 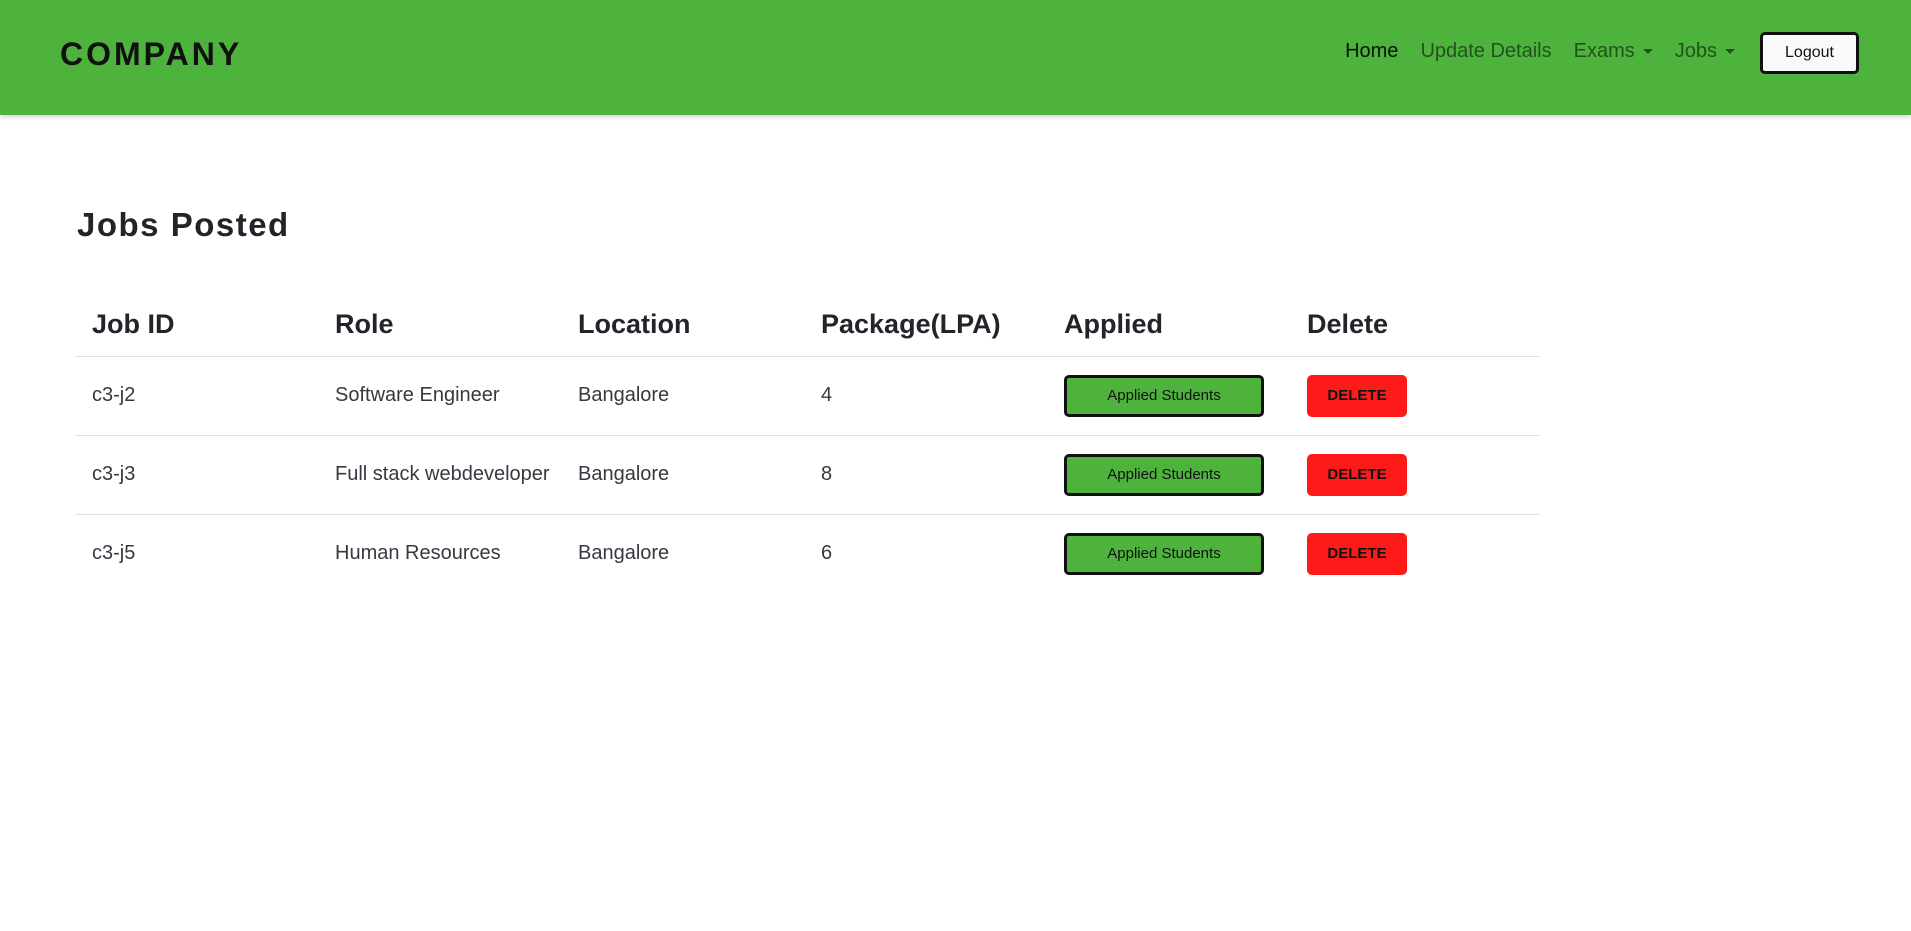 I want to click on nav-links: Home Update Details Exams Jobs, so click(x=1540, y=51).